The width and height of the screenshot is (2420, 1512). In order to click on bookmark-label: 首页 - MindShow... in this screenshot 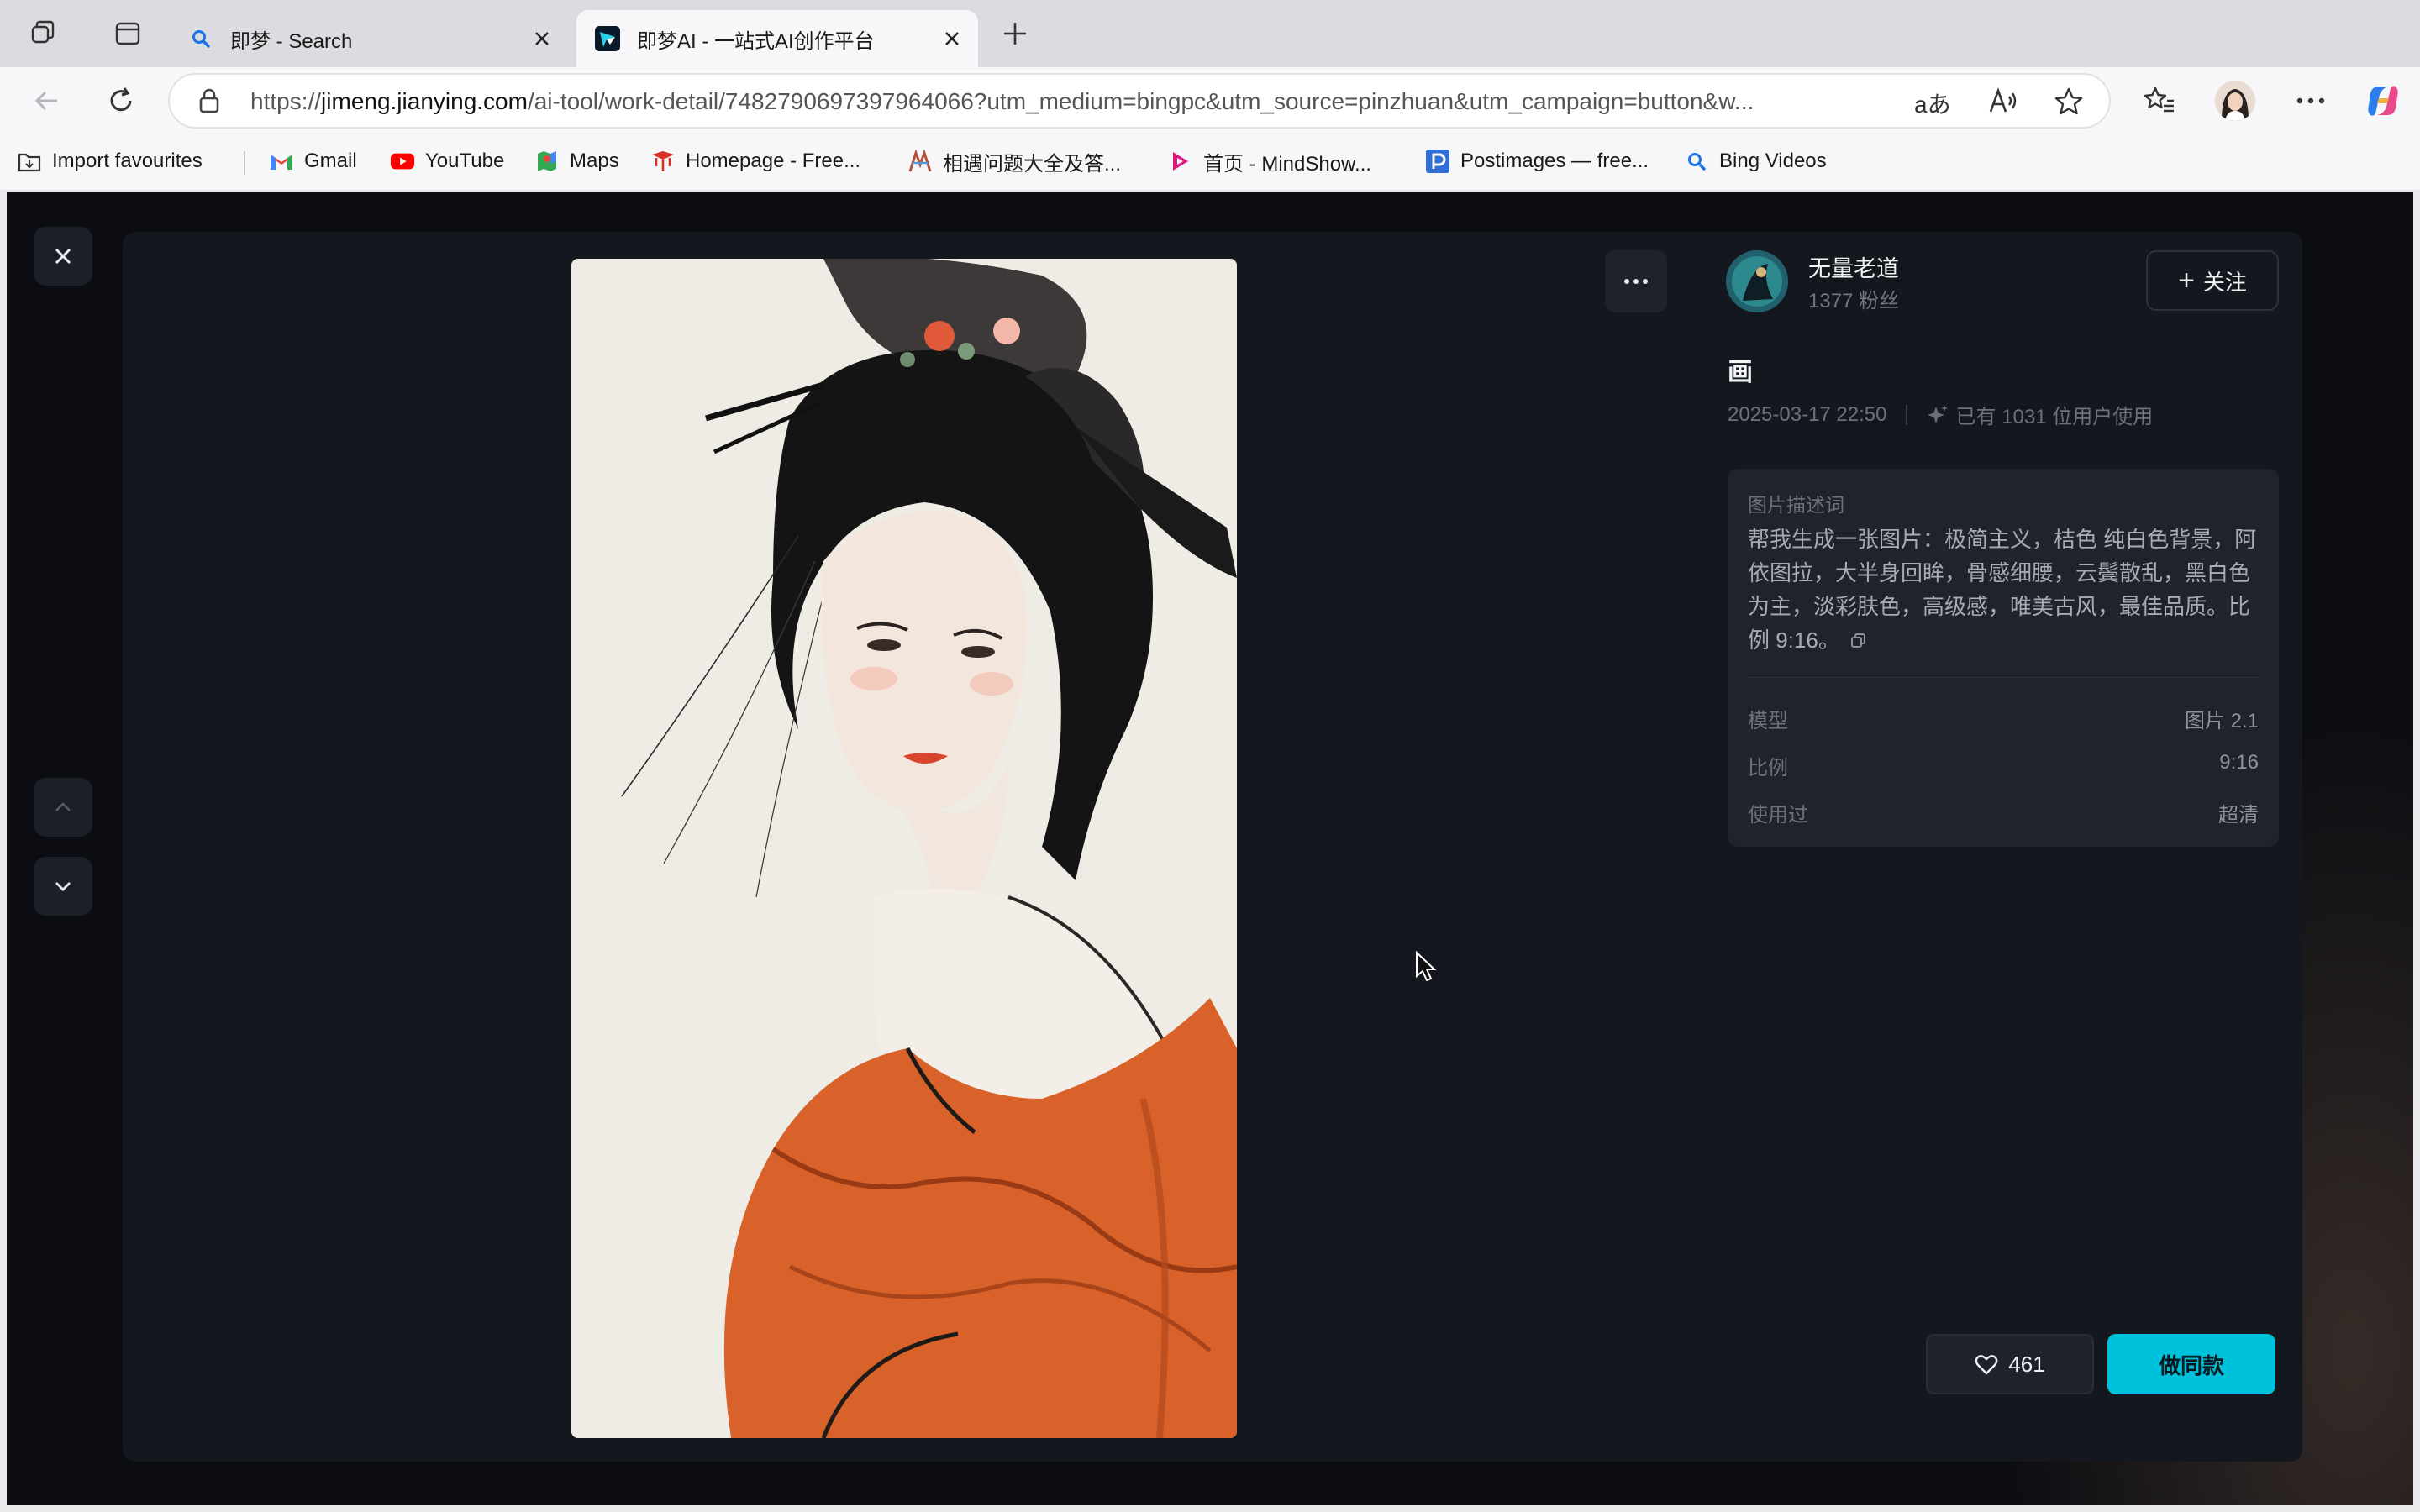, I will do `click(1287, 164)`.